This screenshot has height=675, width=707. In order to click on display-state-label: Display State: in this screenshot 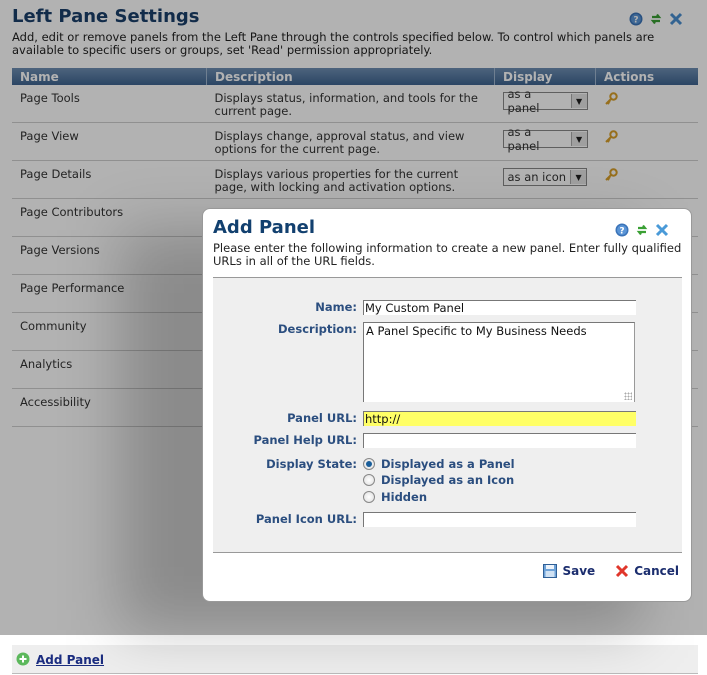, I will do `click(311, 464)`.